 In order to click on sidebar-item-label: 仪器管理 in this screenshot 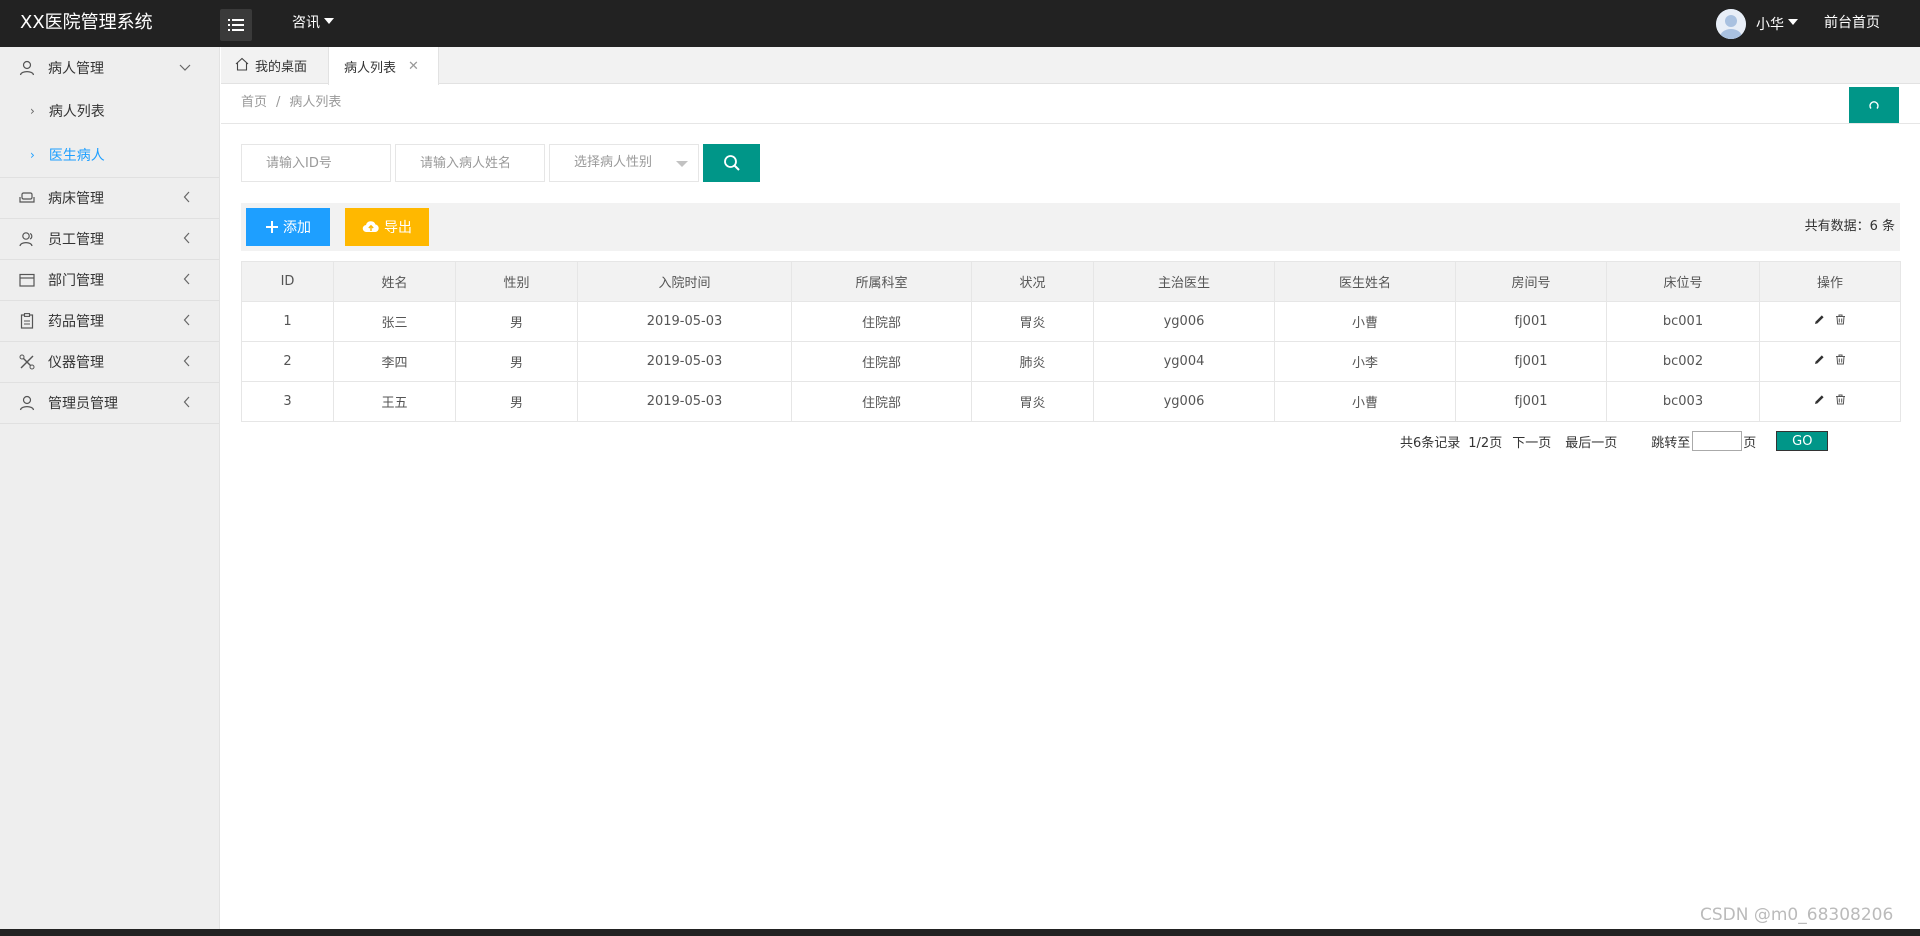, I will do `click(76, 363)`.